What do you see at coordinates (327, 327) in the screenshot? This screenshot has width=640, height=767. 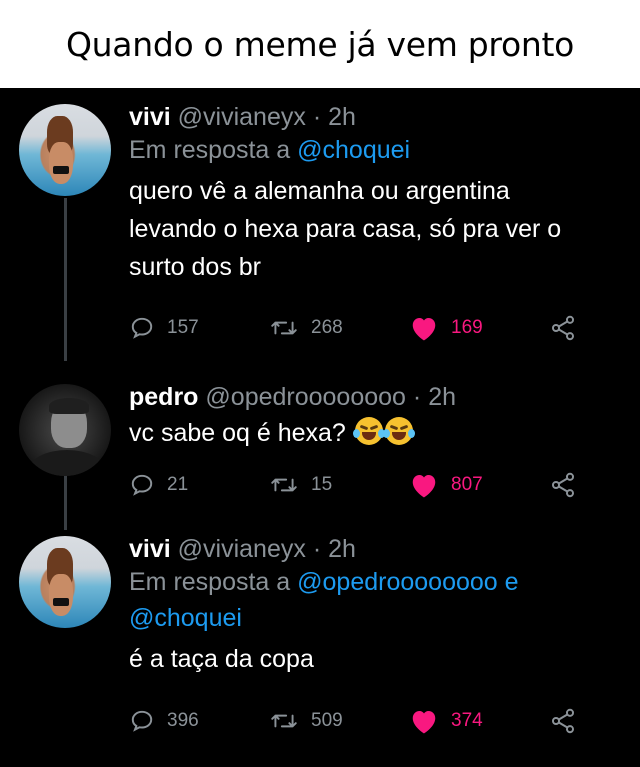 I see `retweet-count: 268` at bounding box center [327, 327].